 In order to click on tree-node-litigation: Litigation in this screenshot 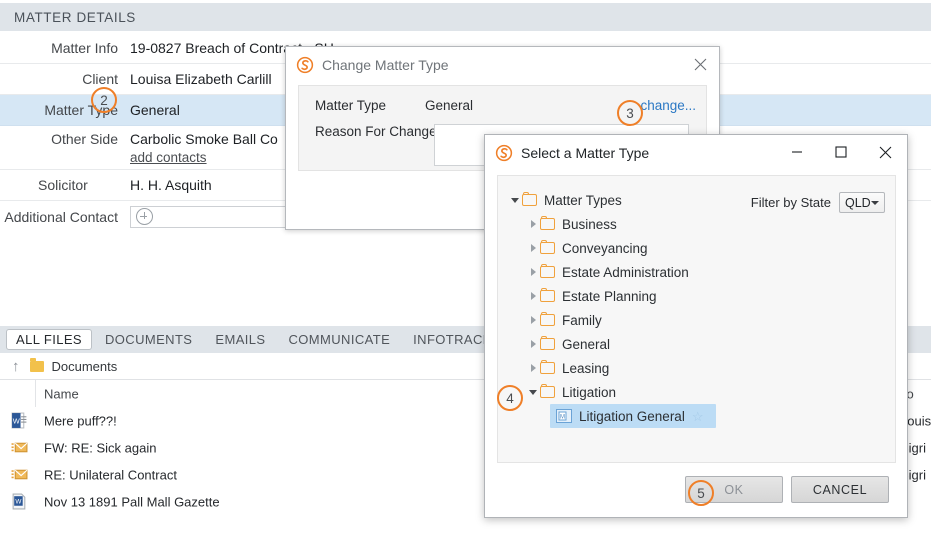, I will do `click(696, 392)`.